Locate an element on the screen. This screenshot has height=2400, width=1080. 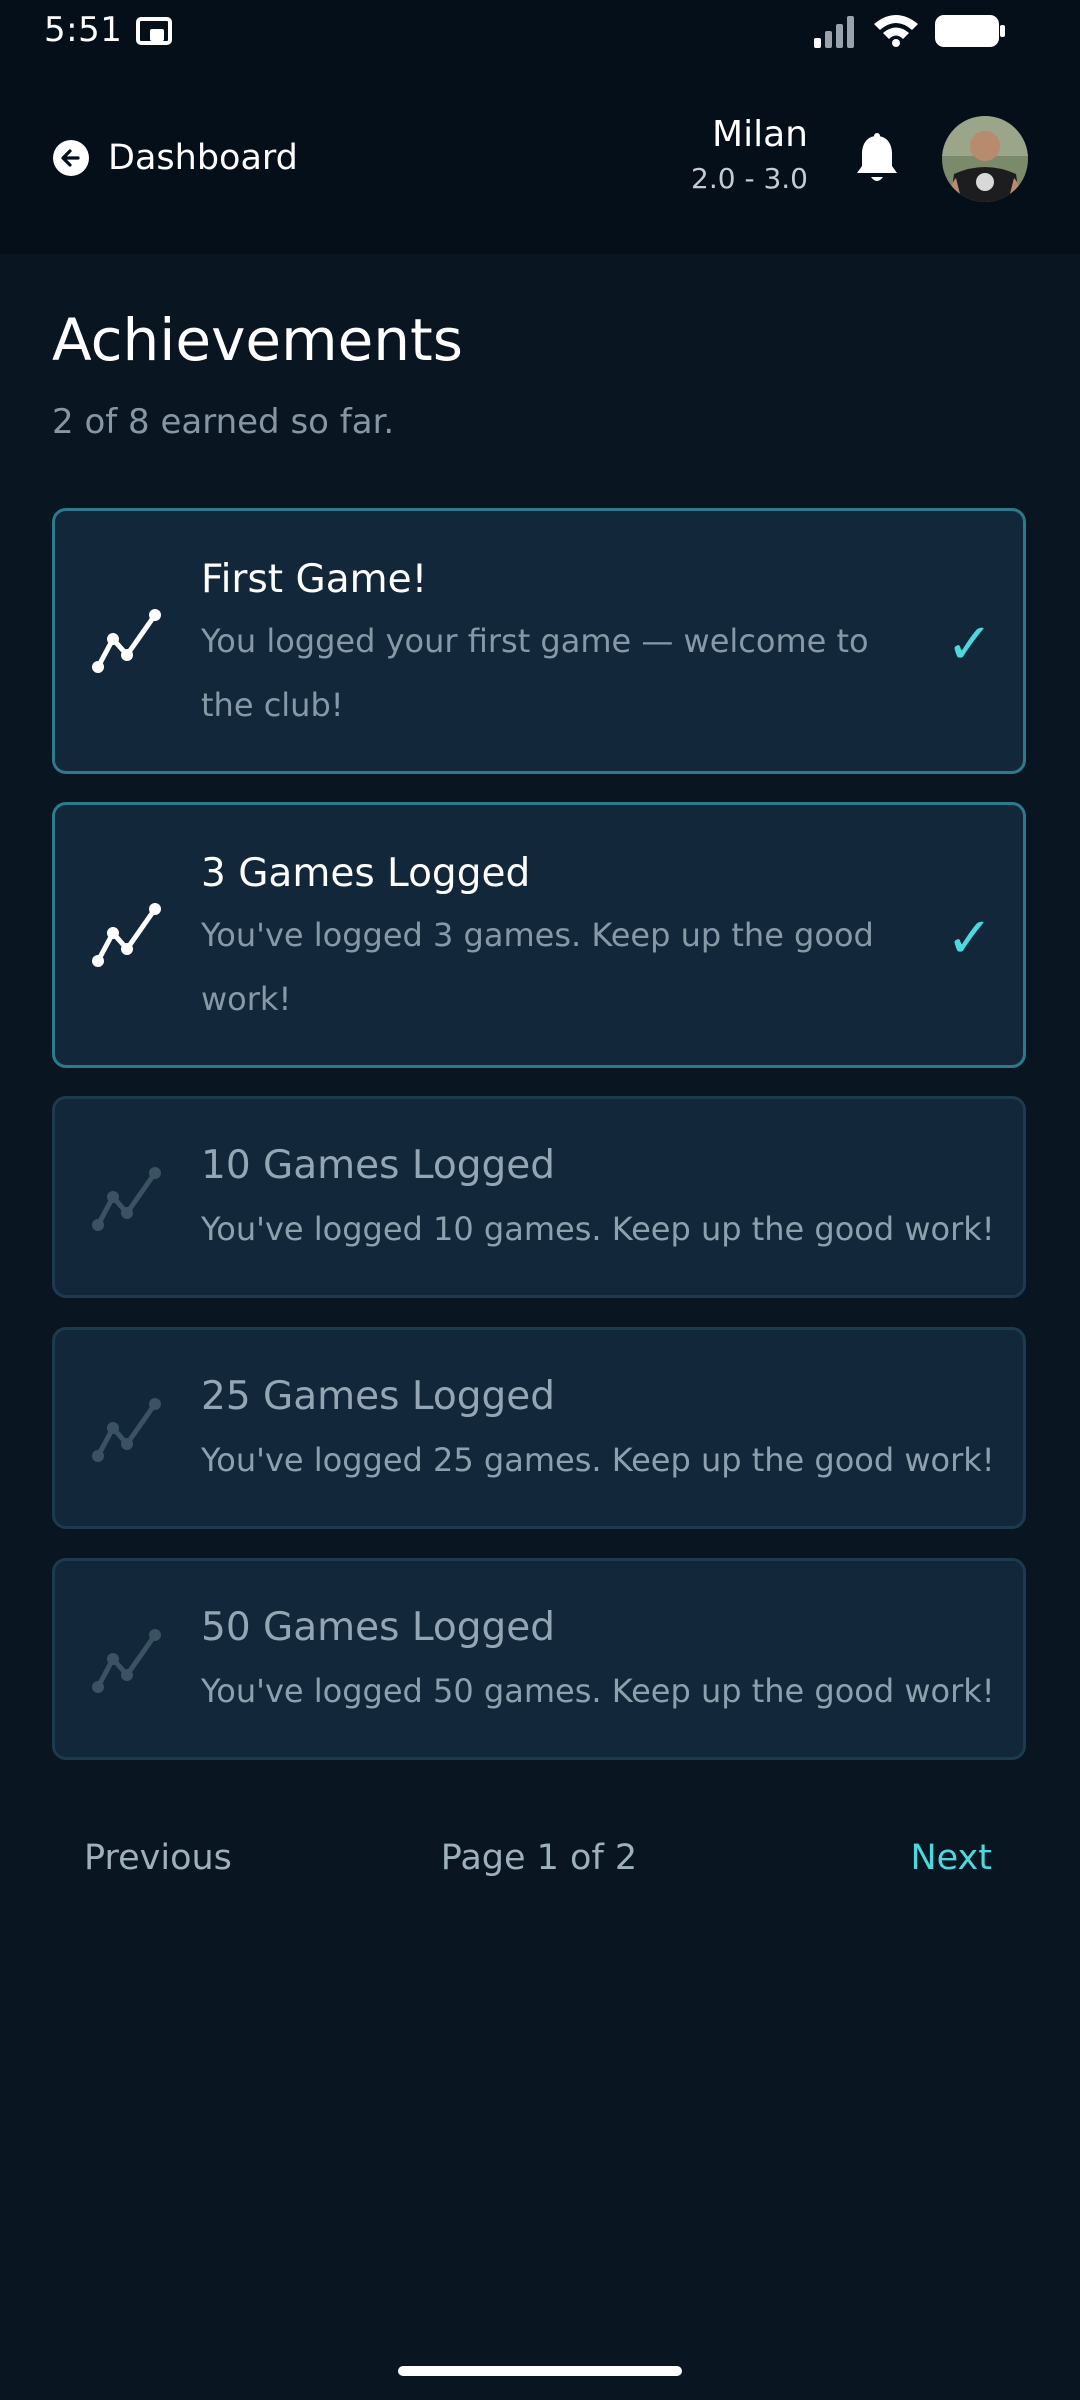
dashboard-back-link: Dashboard is located at coordinates (175, 158).